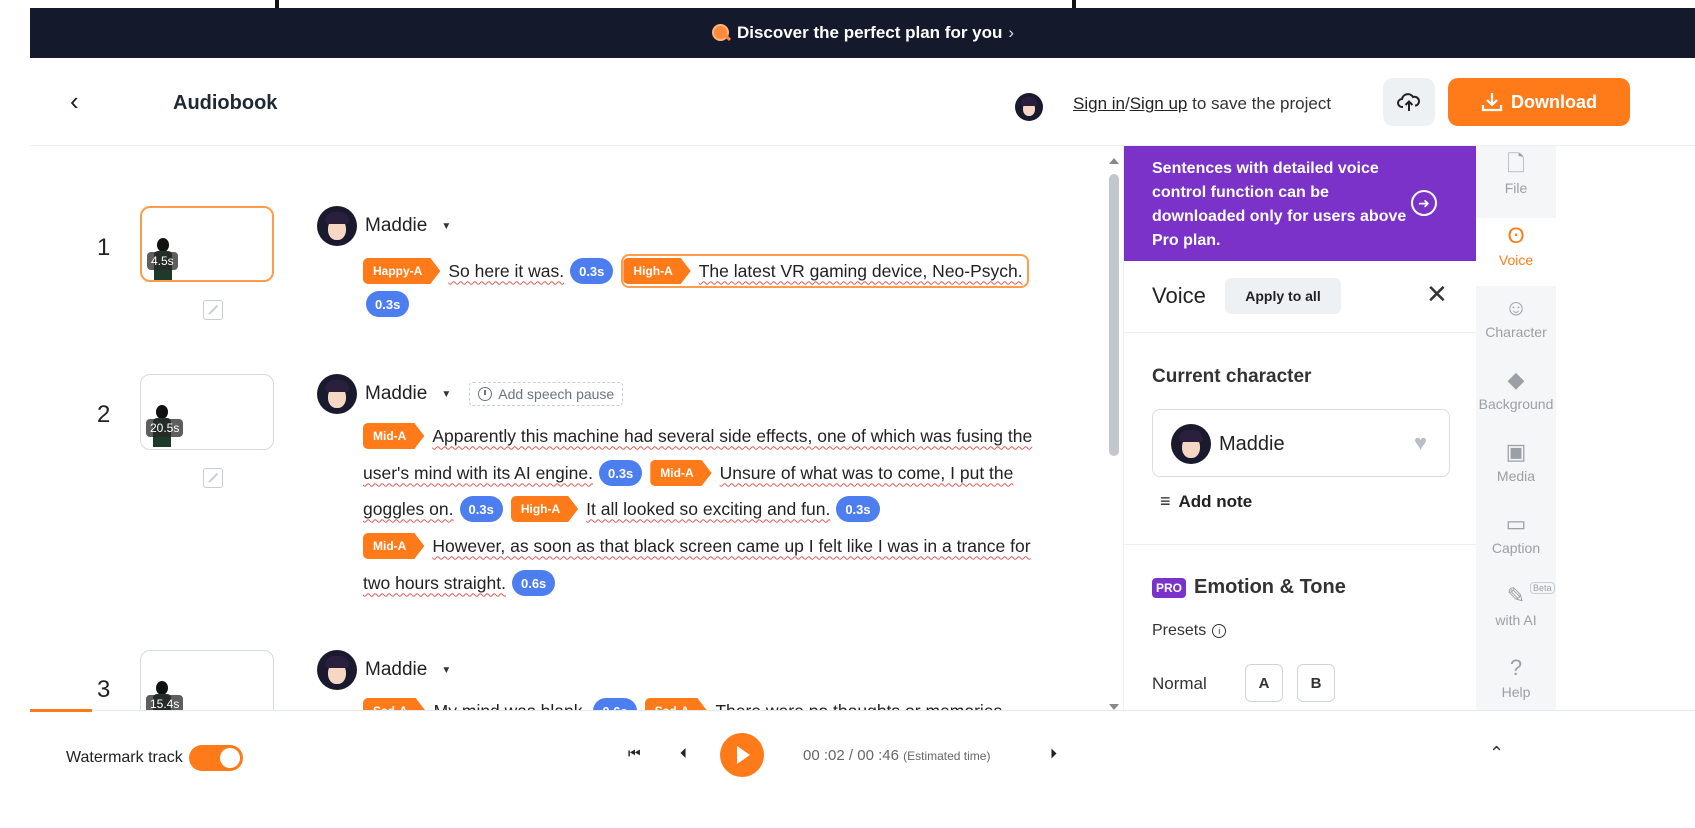 Image resolution: width=1695 pixels, height=828 pixels. What do you see at coordinates (1114, 161) in the screenshot?
I see `scroll-up-arrow-icon` at bounding box center [1114, 161].